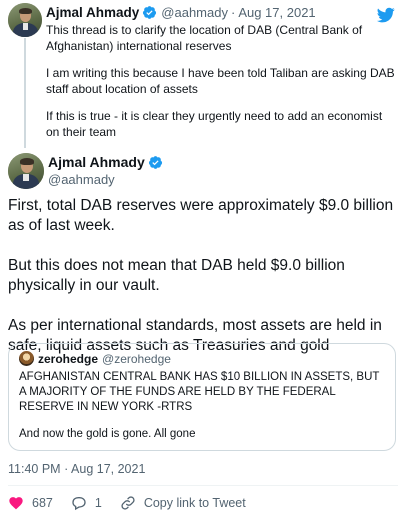 Image resolution: width=406 pixels, height=517 pixels. I want to click on quoted-author-handle: @zerohedge, so click(136, 358).